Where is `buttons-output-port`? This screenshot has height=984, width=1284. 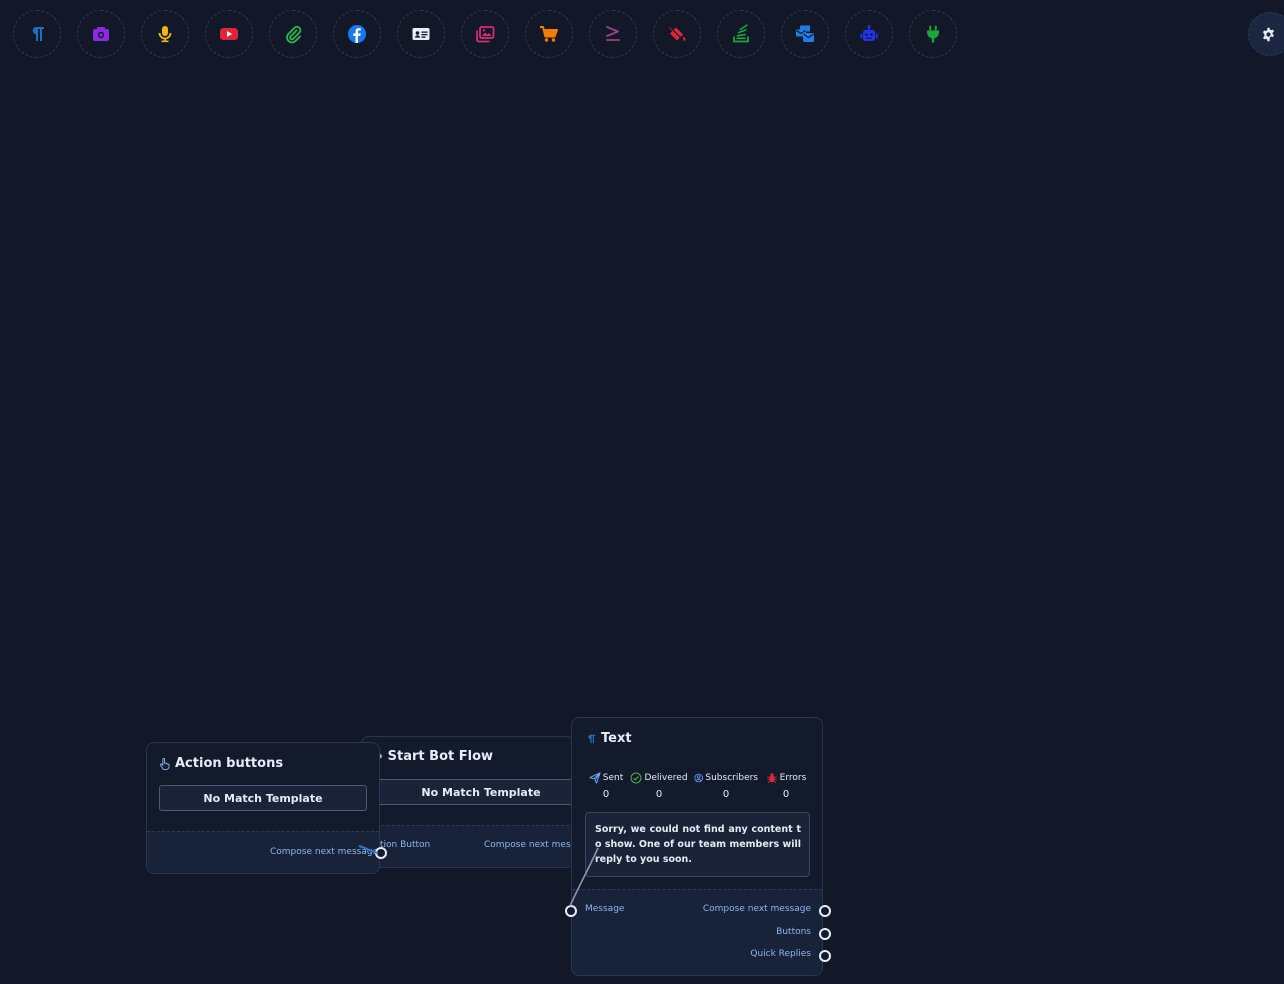
buttons-output-port is located at coordinates (825, 934).